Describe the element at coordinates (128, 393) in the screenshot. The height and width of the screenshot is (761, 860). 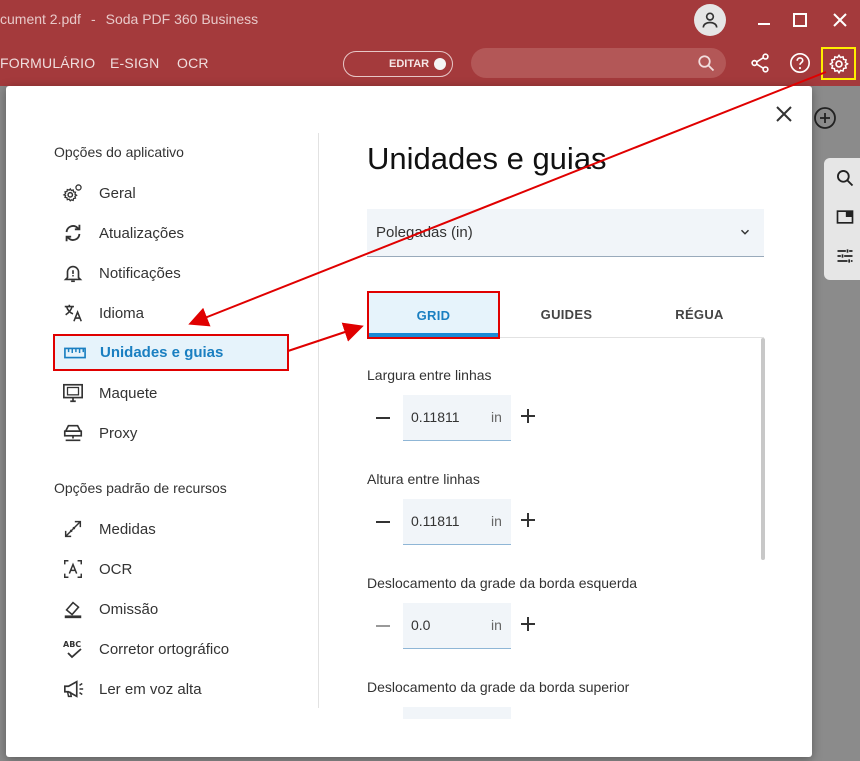
I see `nav-label: Maquete` at that location.